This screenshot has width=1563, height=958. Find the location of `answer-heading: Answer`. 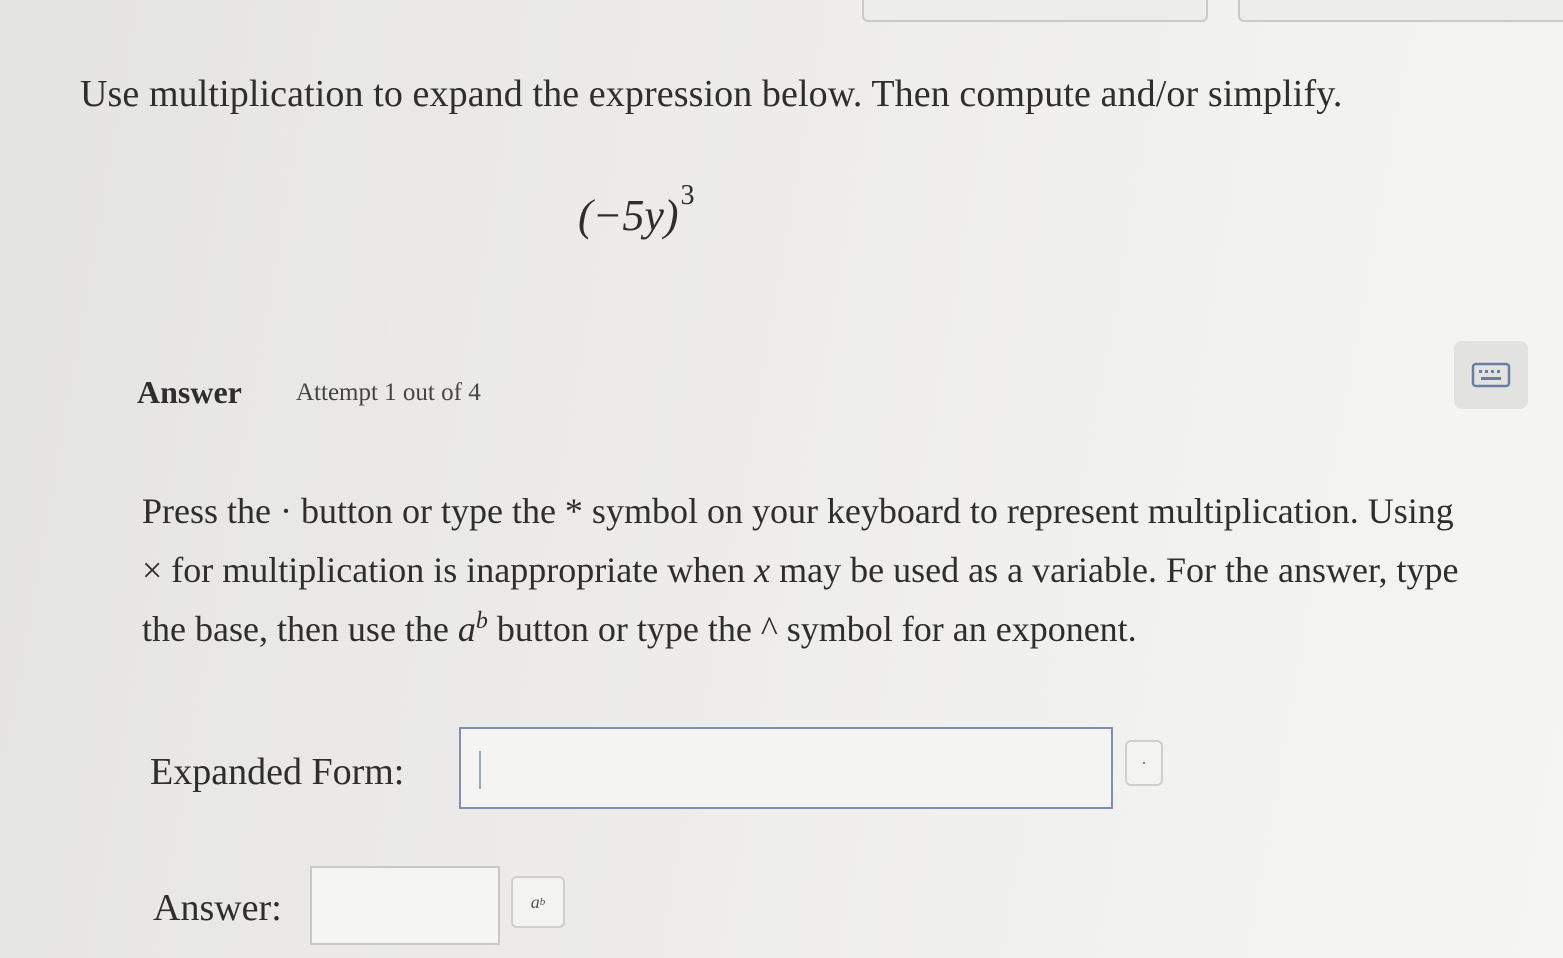

answer-heading: Answer is located at coordinates (189, 392).